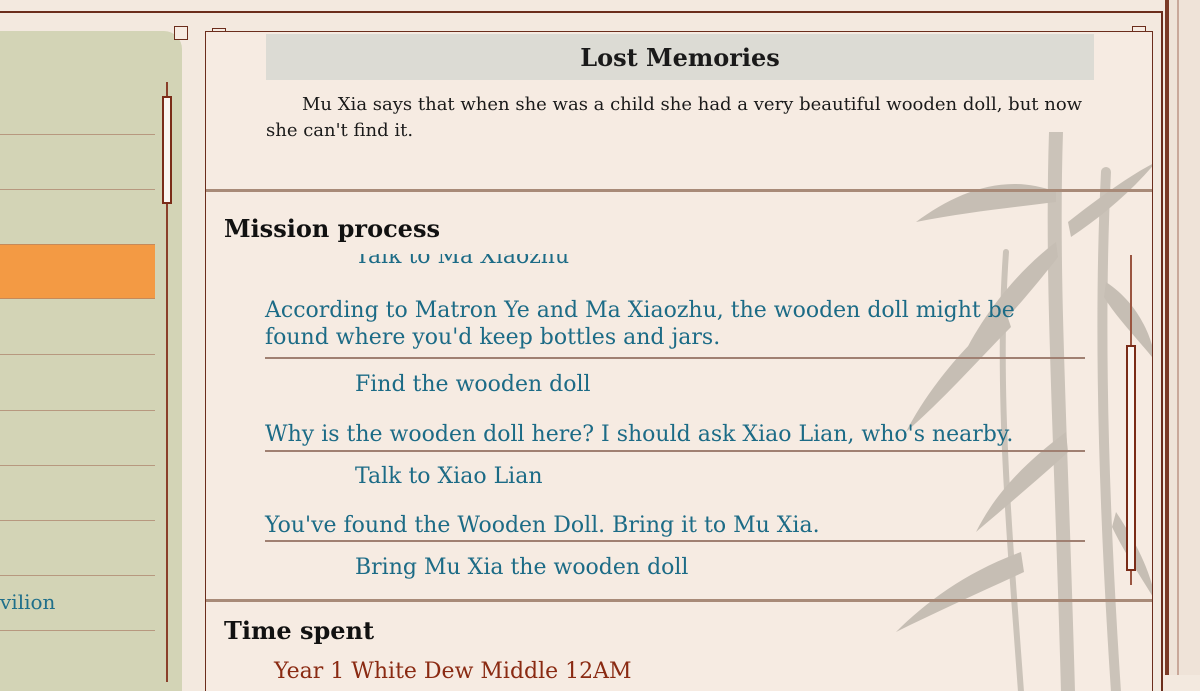 The height and width of the screenshot is (691, 1200). I want to click on quest-title-bar: Lost Memories, so click(680, 57).